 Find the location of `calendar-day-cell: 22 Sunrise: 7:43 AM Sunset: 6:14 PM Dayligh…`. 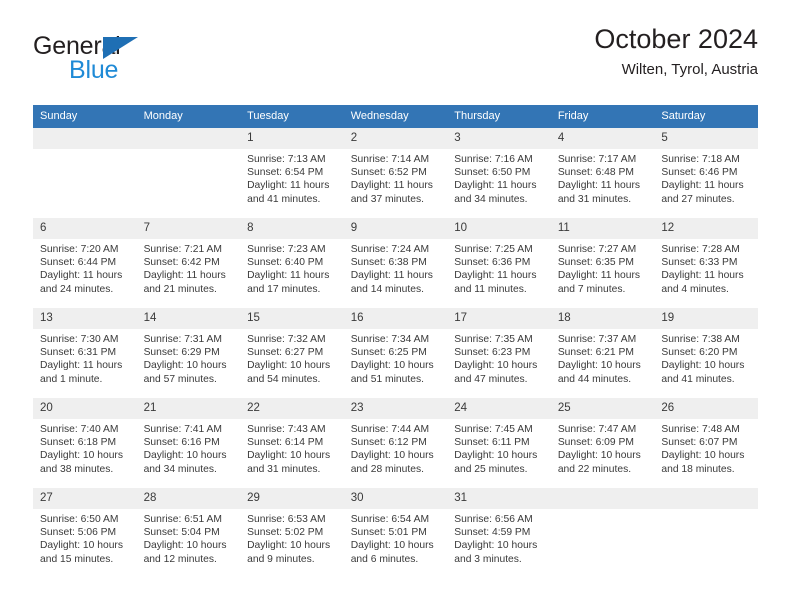

calendar-day-cell: 22 Sunrise: 7:43 AM Sunset: 6:14 PM Dayligh… is located at coordinates (292, 443).